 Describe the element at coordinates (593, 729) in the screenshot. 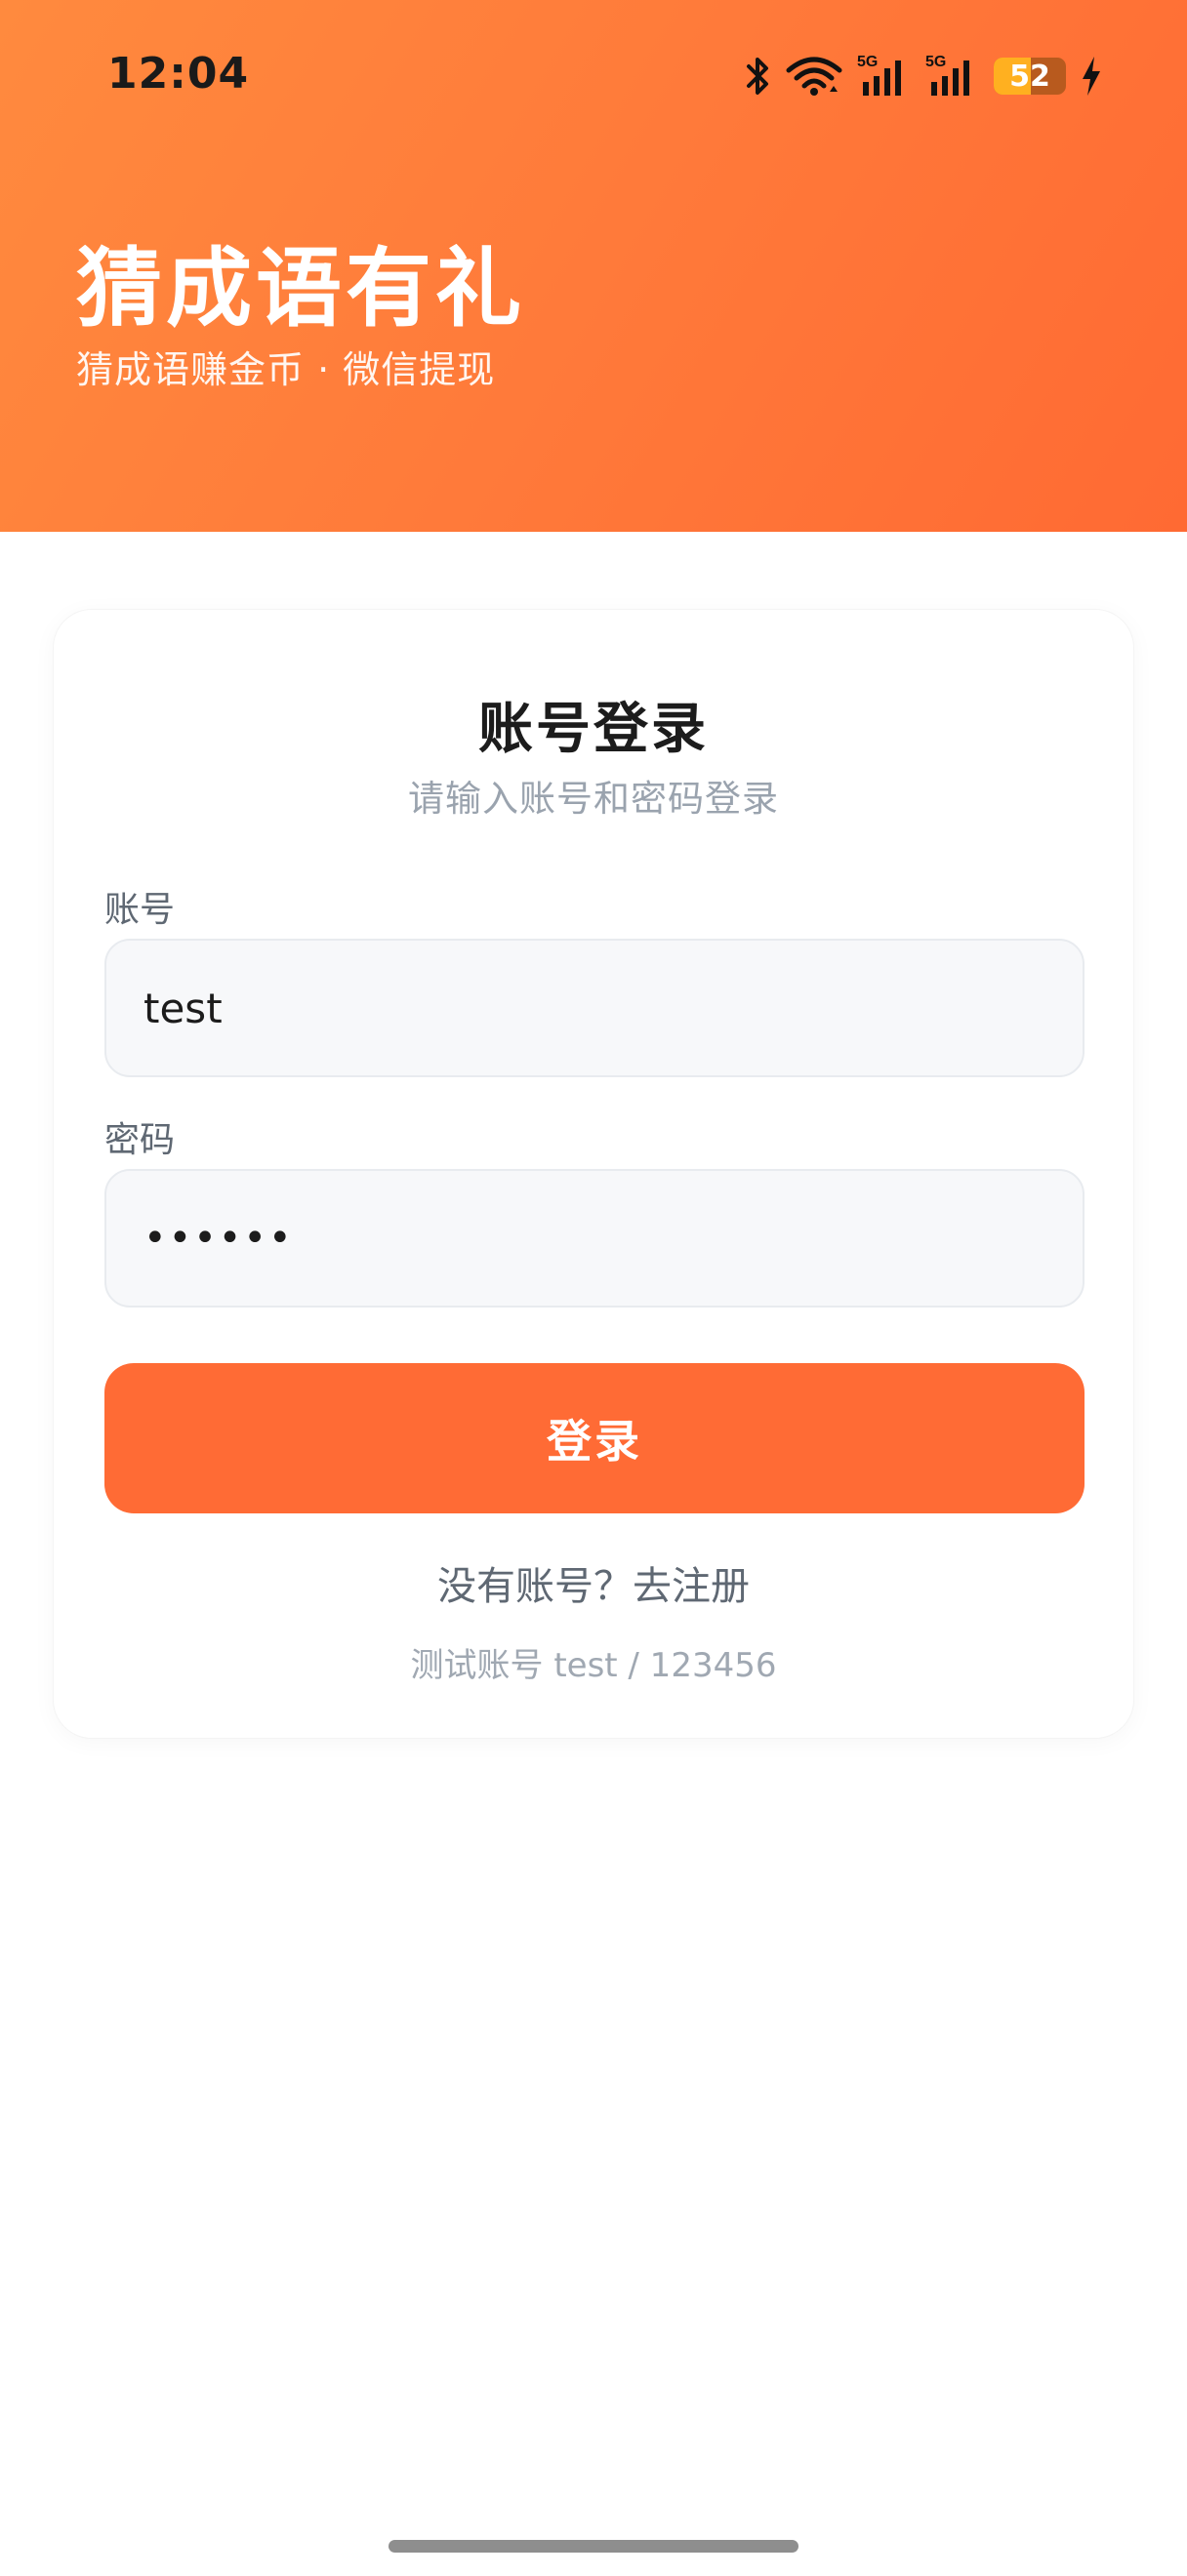

I see `card-title: 账号登录` at that location.